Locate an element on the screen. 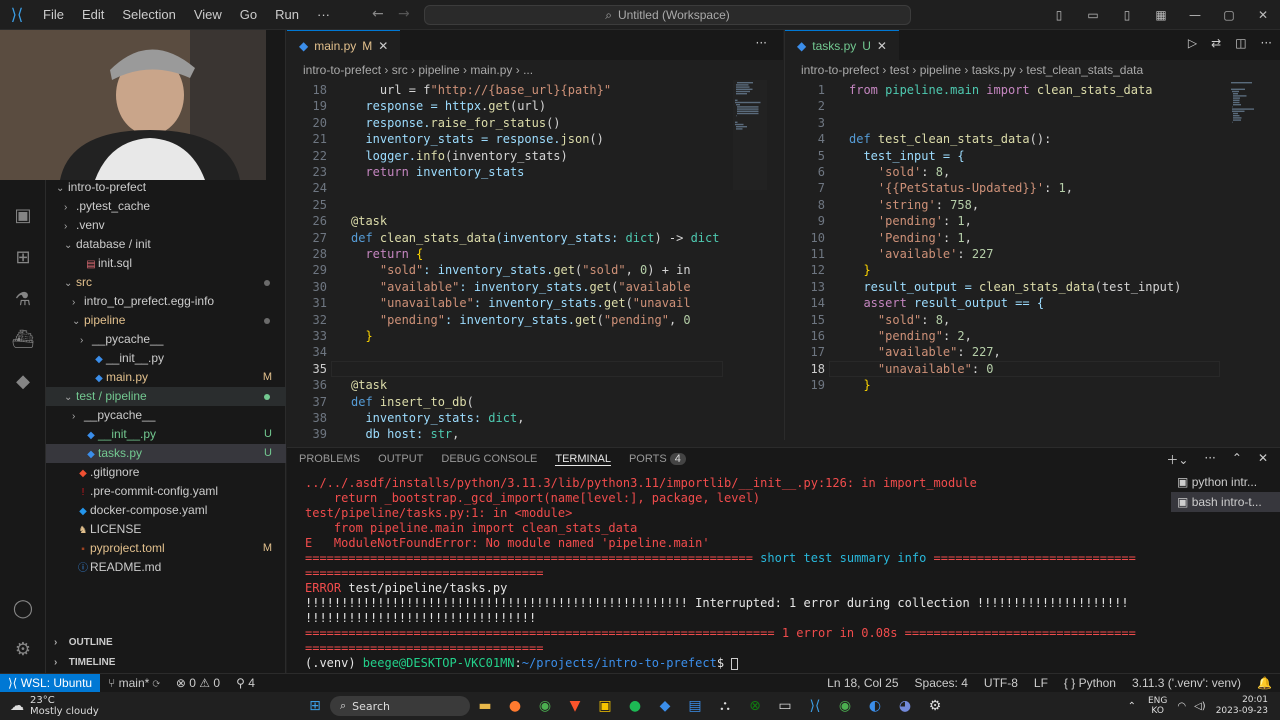 Image resolution: width=1280 pixels, height=720 pixels. cursor-position: Ln 18, Col 25 is located at coordinates (862, 683).